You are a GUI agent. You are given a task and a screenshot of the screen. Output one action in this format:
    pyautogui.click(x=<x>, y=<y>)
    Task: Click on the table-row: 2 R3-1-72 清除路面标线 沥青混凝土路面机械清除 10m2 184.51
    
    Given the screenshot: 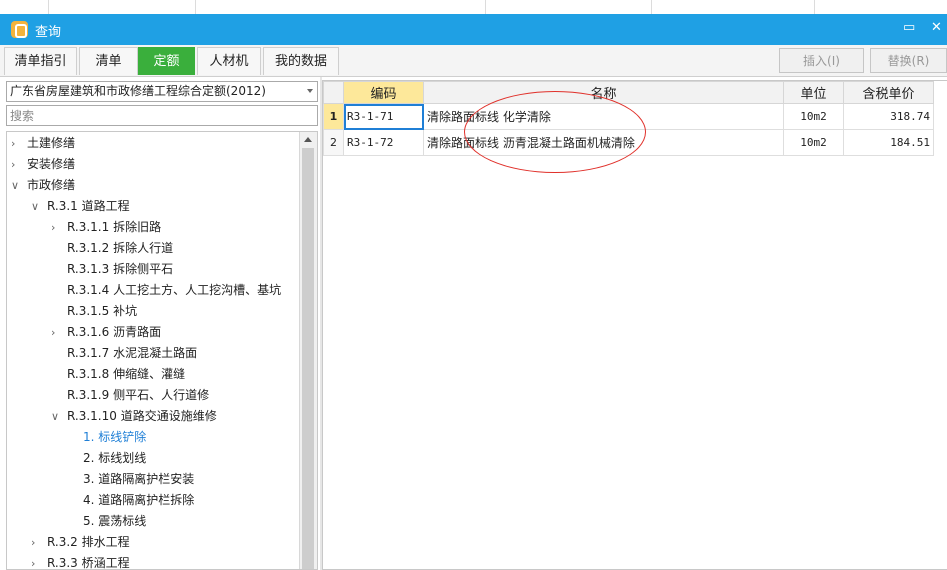 What is the action you would take?
    pyautogui.click(x=628, y=142)
    